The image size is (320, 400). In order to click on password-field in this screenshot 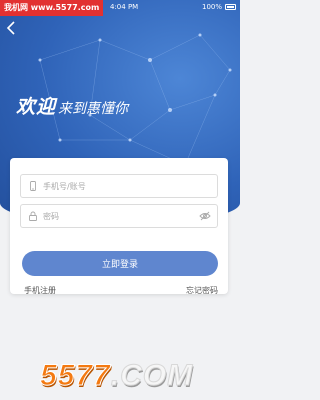, I will do `click(119, 216)`.